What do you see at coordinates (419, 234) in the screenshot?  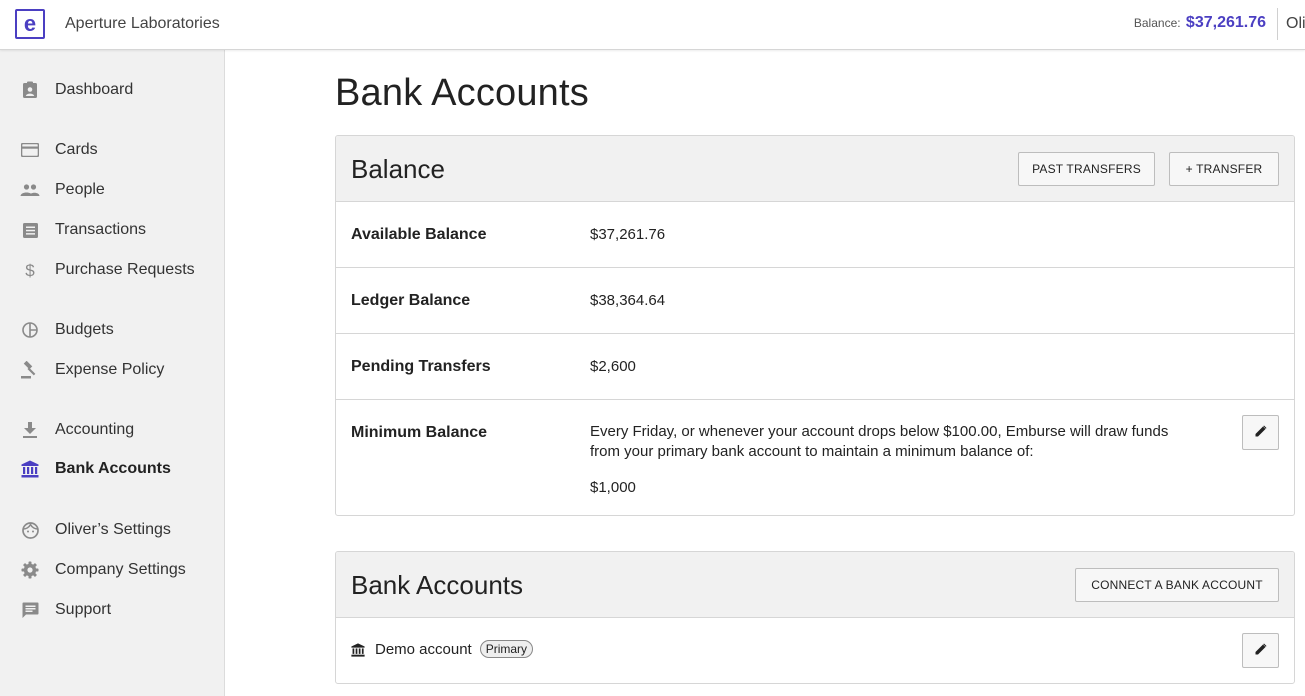 I see `available-balance-label: Available Balance` at bounding box center [419, 234].